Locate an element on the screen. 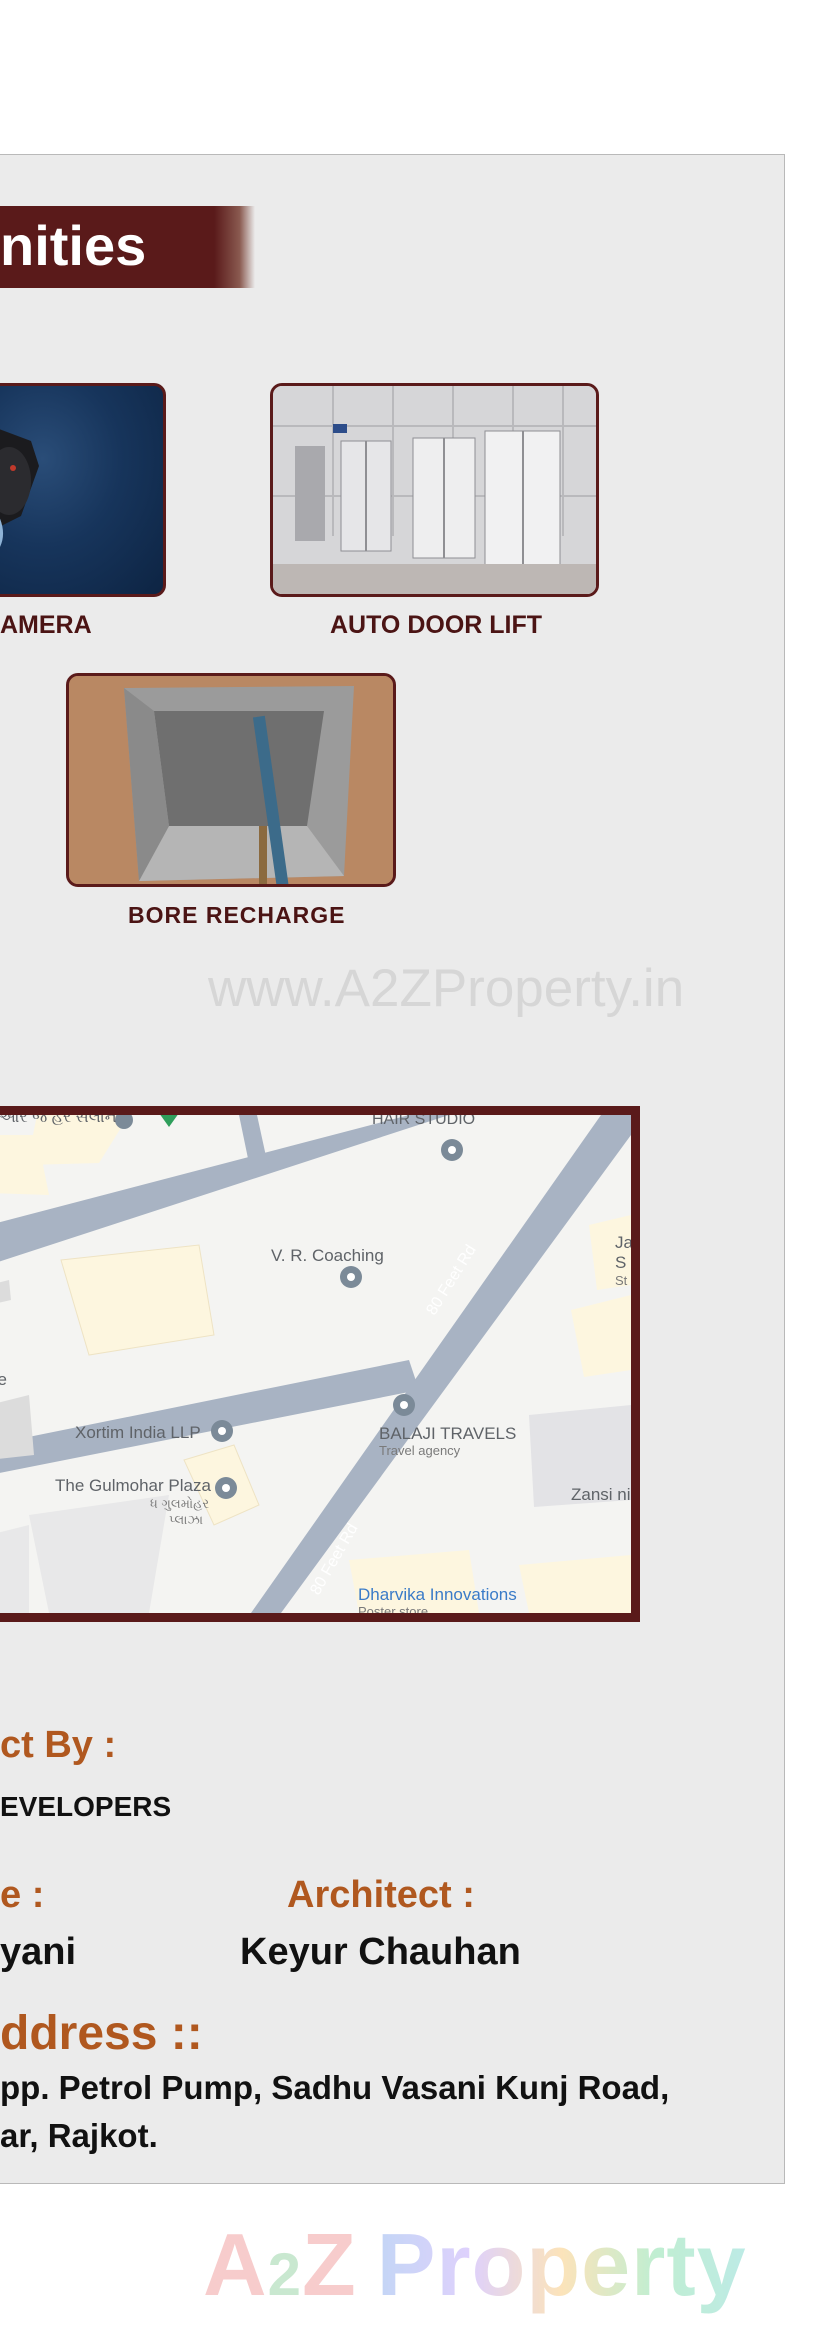  bore-recharge-image is located at coordinates (231, 780).